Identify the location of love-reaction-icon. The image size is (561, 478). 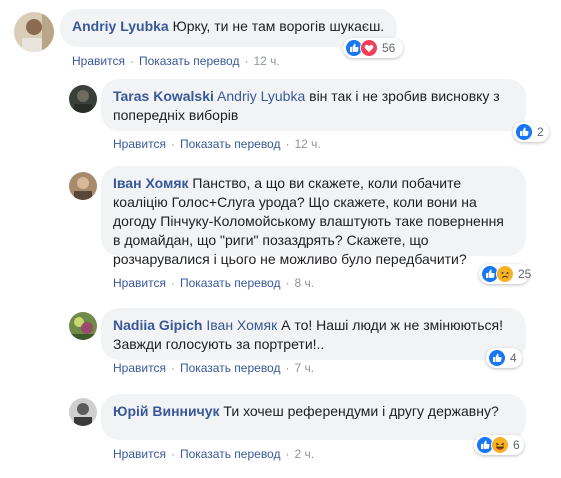
(369, 48).